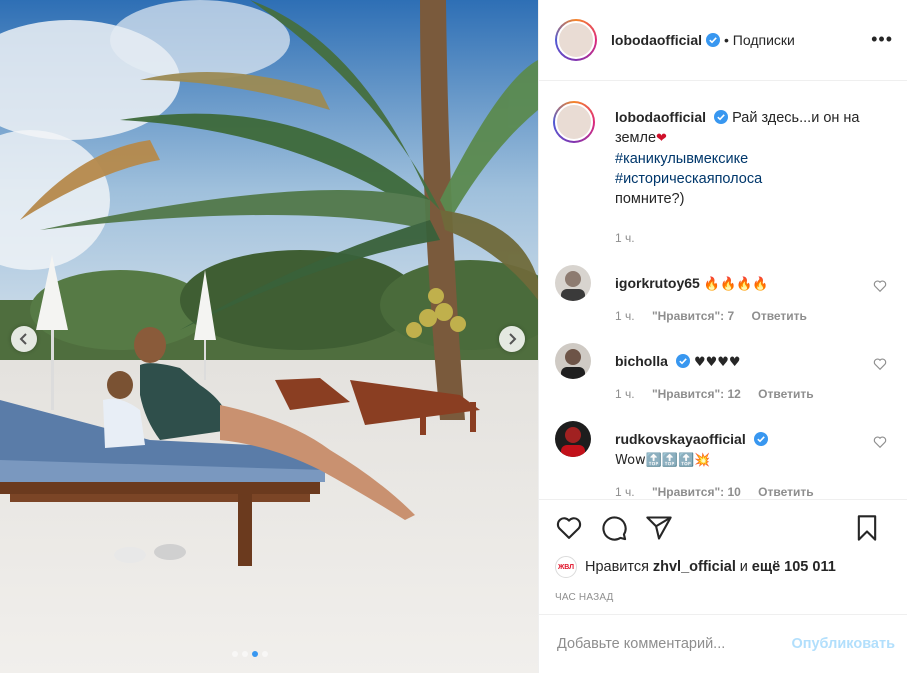 Image resolution: width=907 pixels, height=673 pixels. I want to click on liker-avatar: ЖВЛ, so click(566, 567).